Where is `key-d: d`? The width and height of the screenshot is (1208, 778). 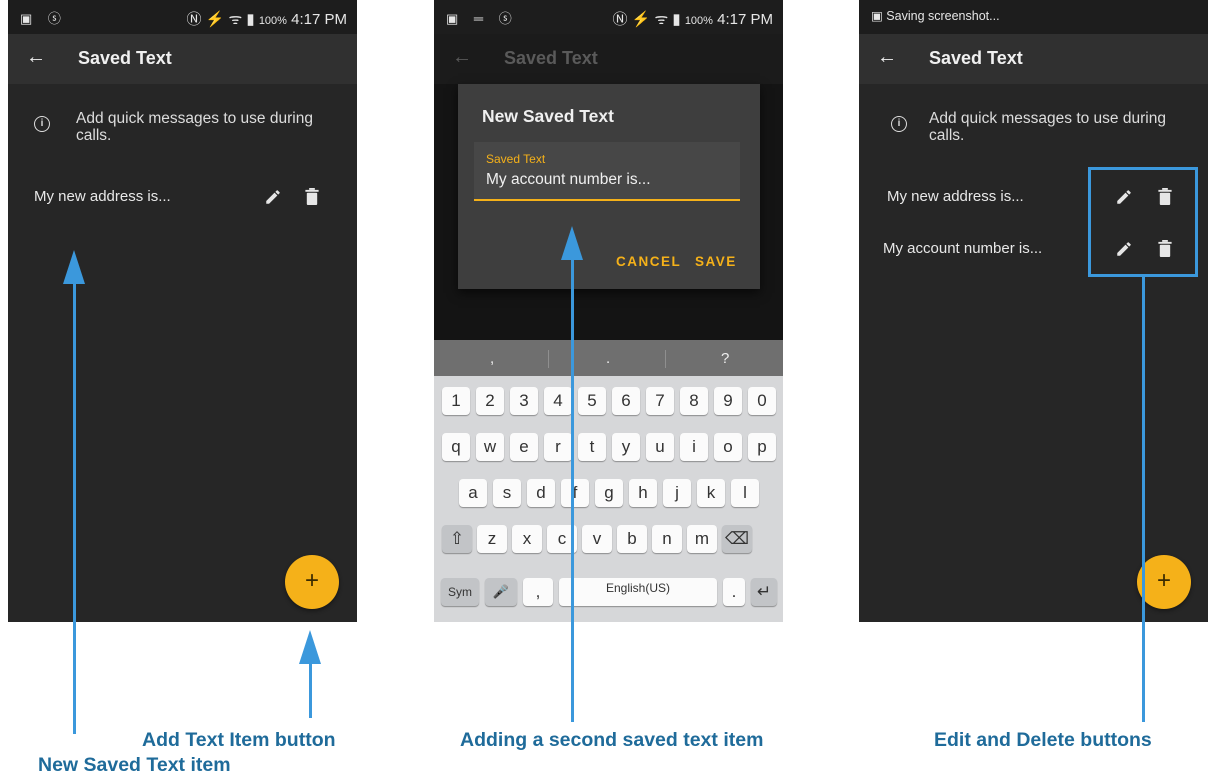
key-d: d is located at coordinates (541, 493).